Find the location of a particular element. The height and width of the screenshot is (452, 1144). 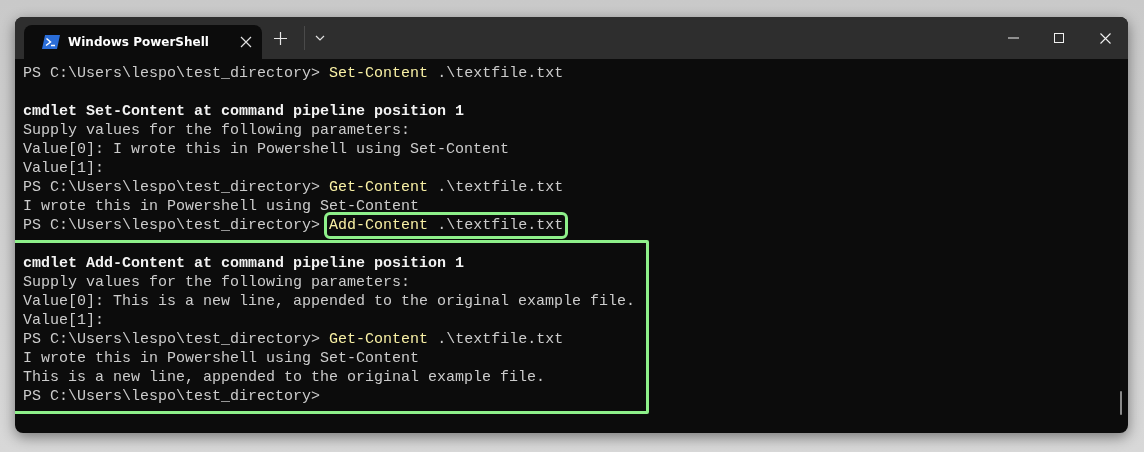

powershell-icon is located at coordinates (51, 42).